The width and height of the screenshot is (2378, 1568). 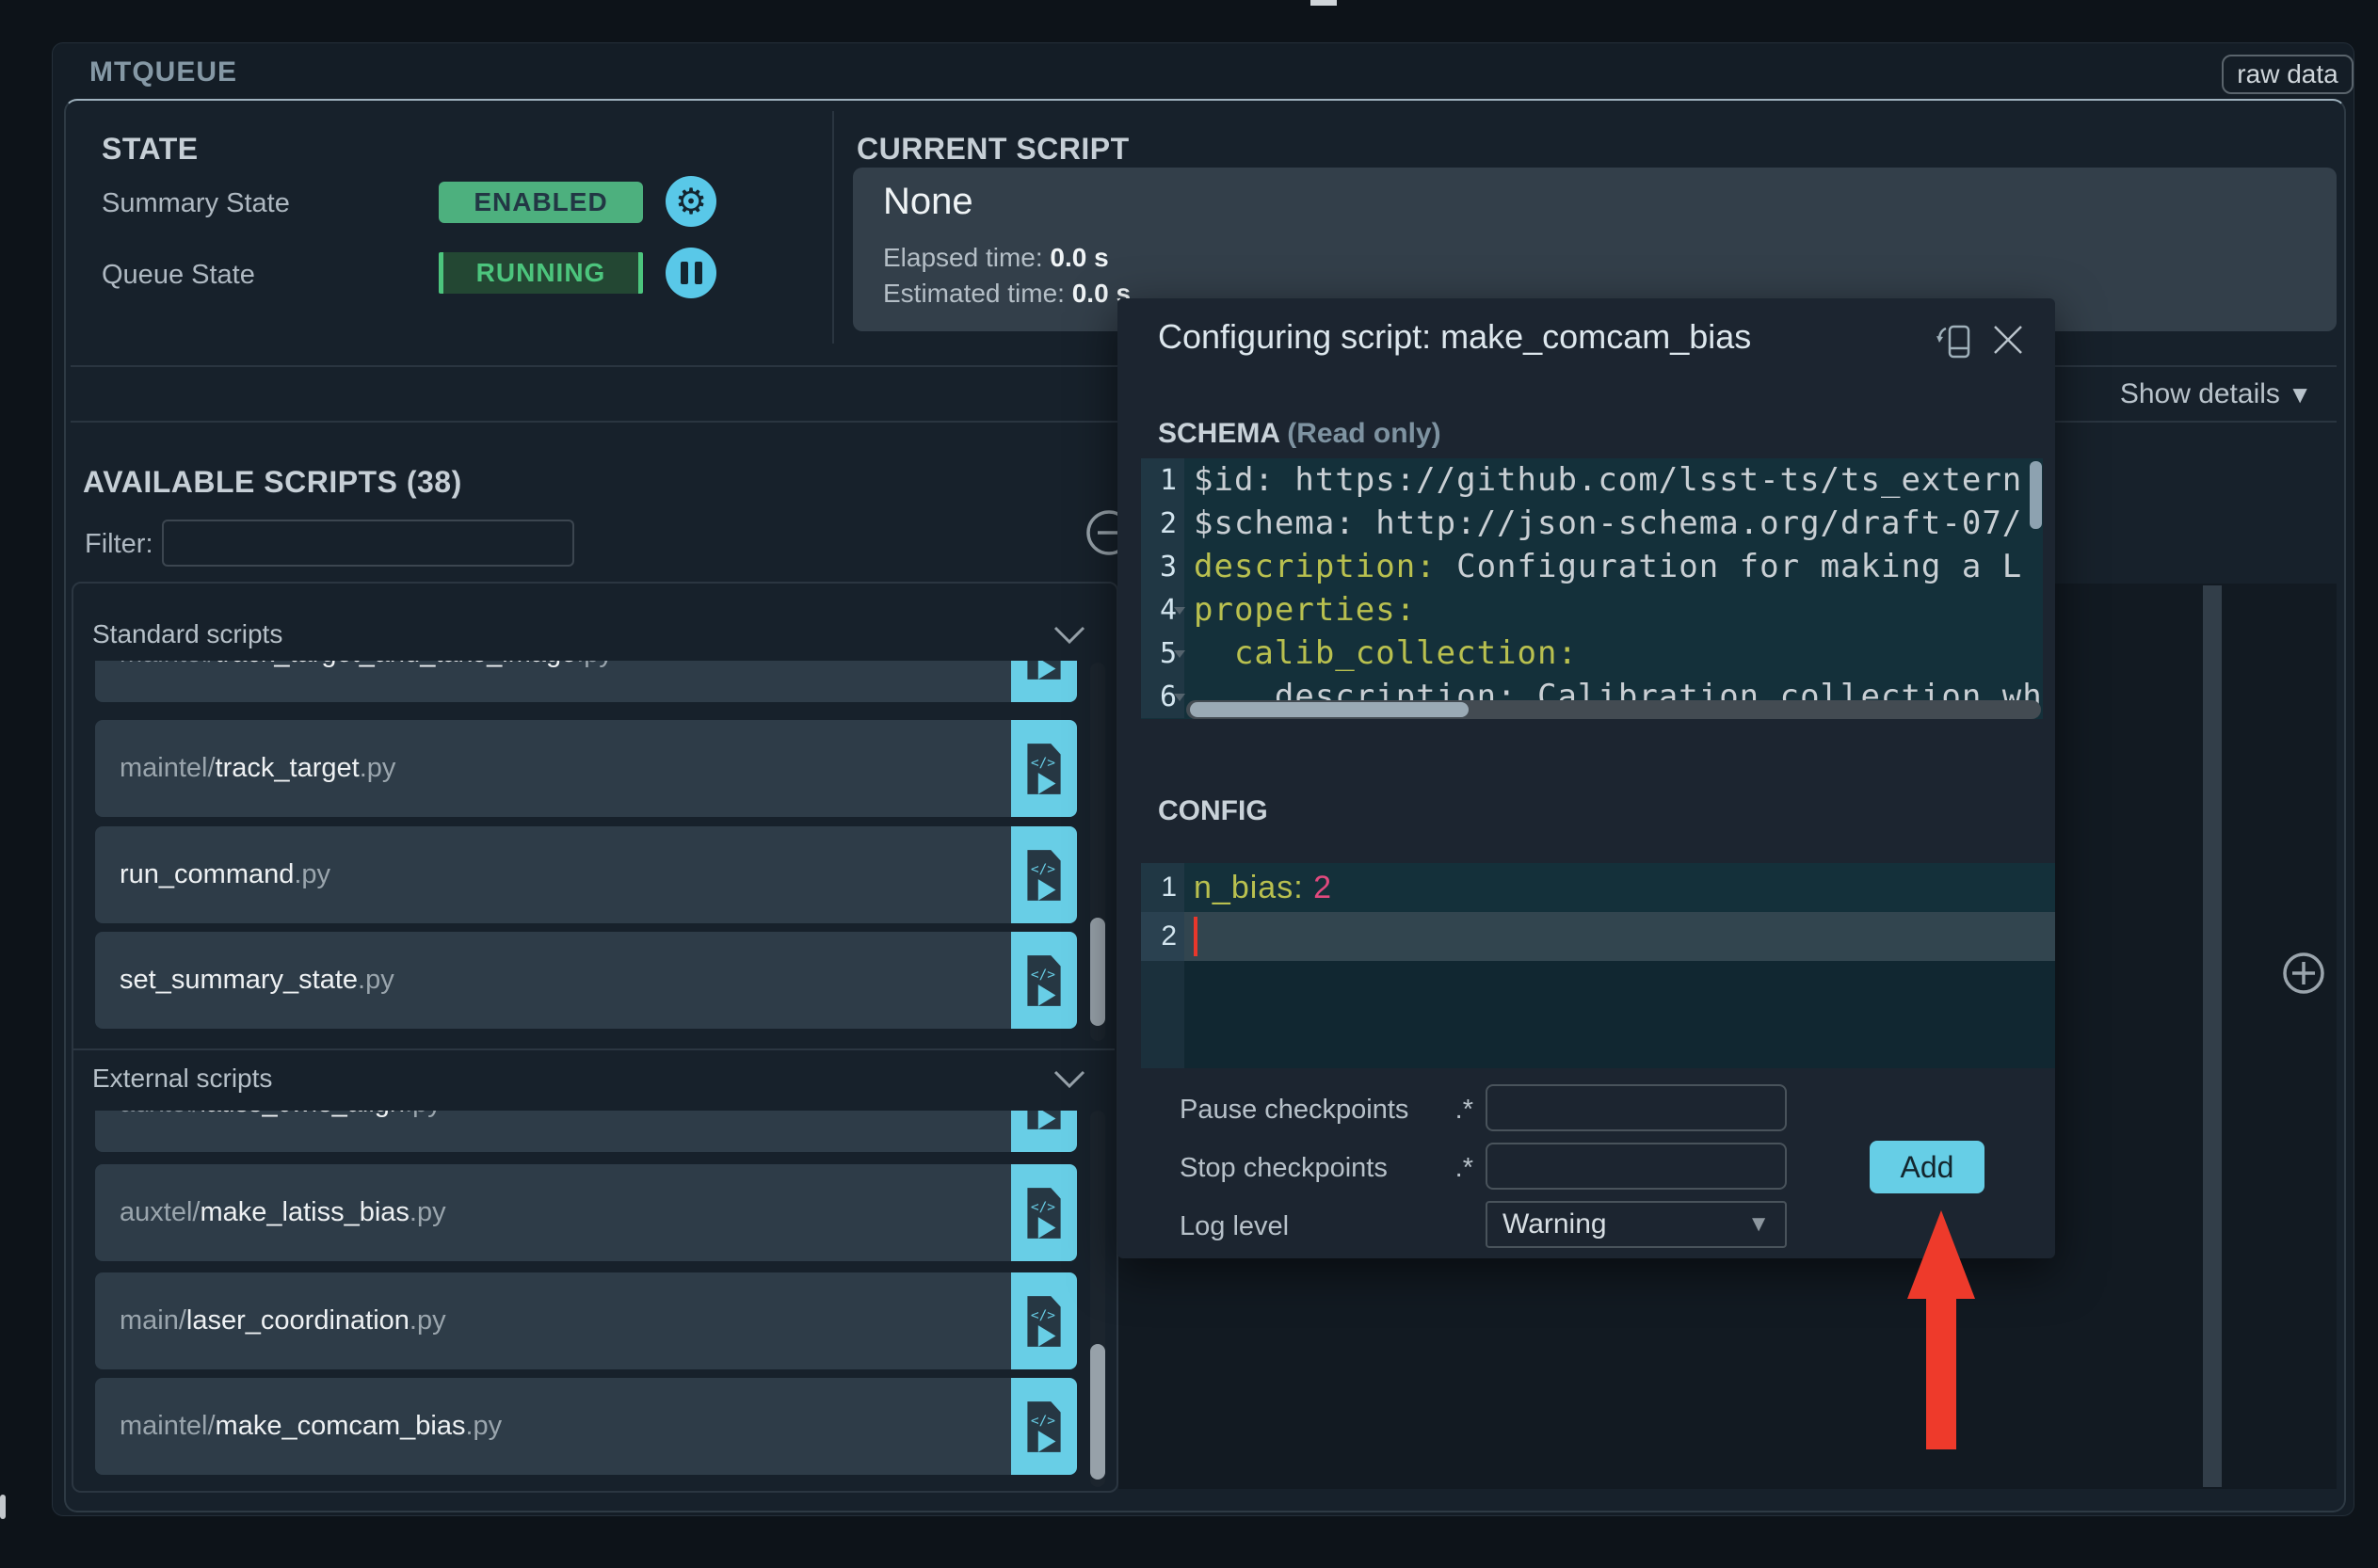 I want to click on section-divider, so click(x=594, y=1049).